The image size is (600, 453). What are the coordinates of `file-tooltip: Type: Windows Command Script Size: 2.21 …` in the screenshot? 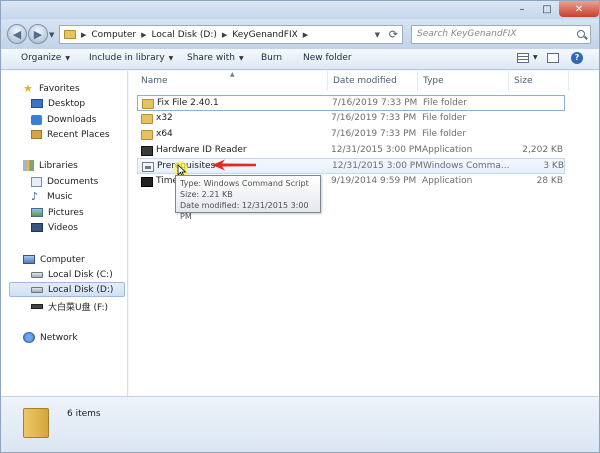 It's located at (248, 198).